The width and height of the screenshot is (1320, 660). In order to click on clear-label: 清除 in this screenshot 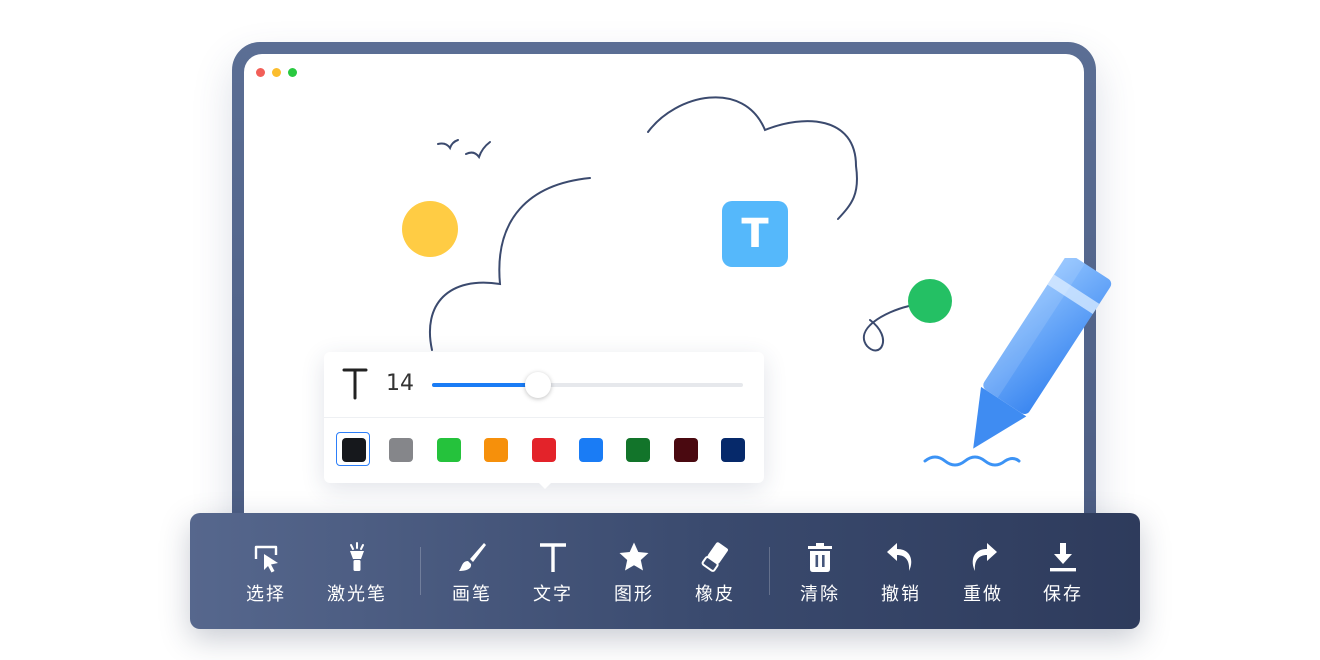, I will do `click(820, 594)`.